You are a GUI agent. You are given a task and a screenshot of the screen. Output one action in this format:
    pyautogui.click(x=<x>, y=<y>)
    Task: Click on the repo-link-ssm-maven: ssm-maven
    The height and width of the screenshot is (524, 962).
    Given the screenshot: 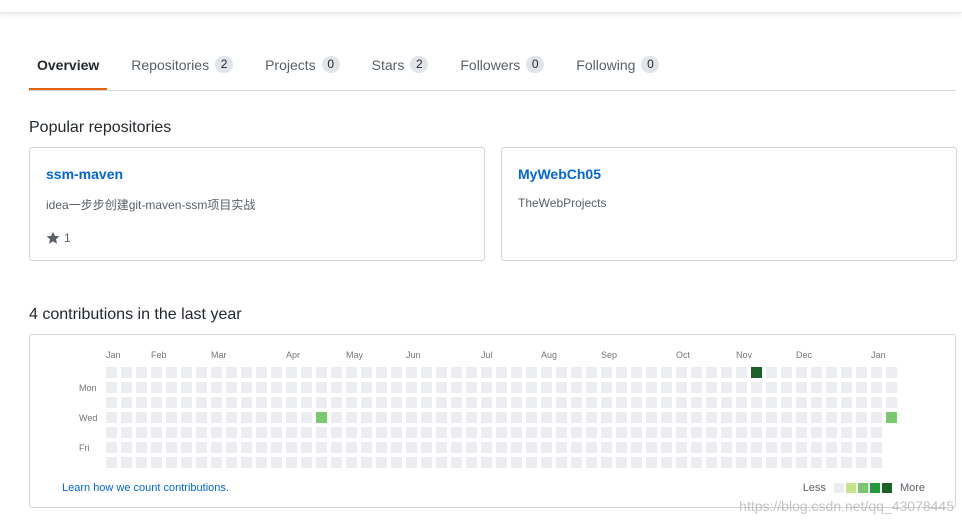 What is the action you would take?
    pyautogui.click(x=84, y=174)
    